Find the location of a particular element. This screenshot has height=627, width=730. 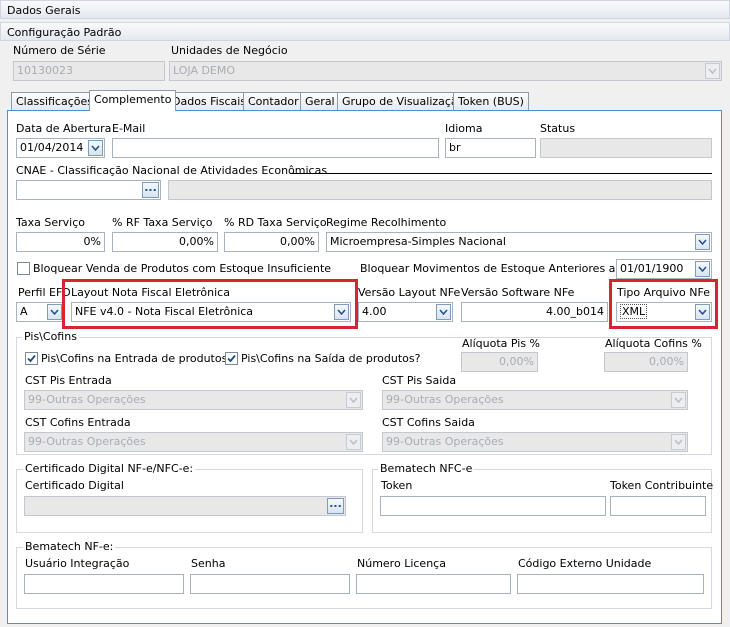

cst-pis-entrada-select: 99-Outras Operações is located at coordinates (193, 400).